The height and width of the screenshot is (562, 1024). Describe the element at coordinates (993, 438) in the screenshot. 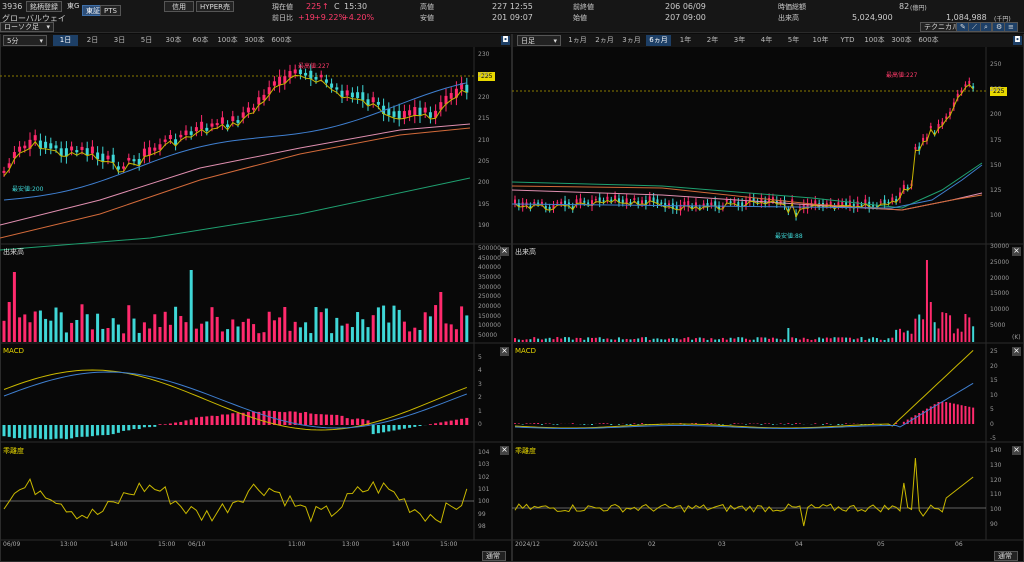

I see `axis-tick-label: -5` at that location.